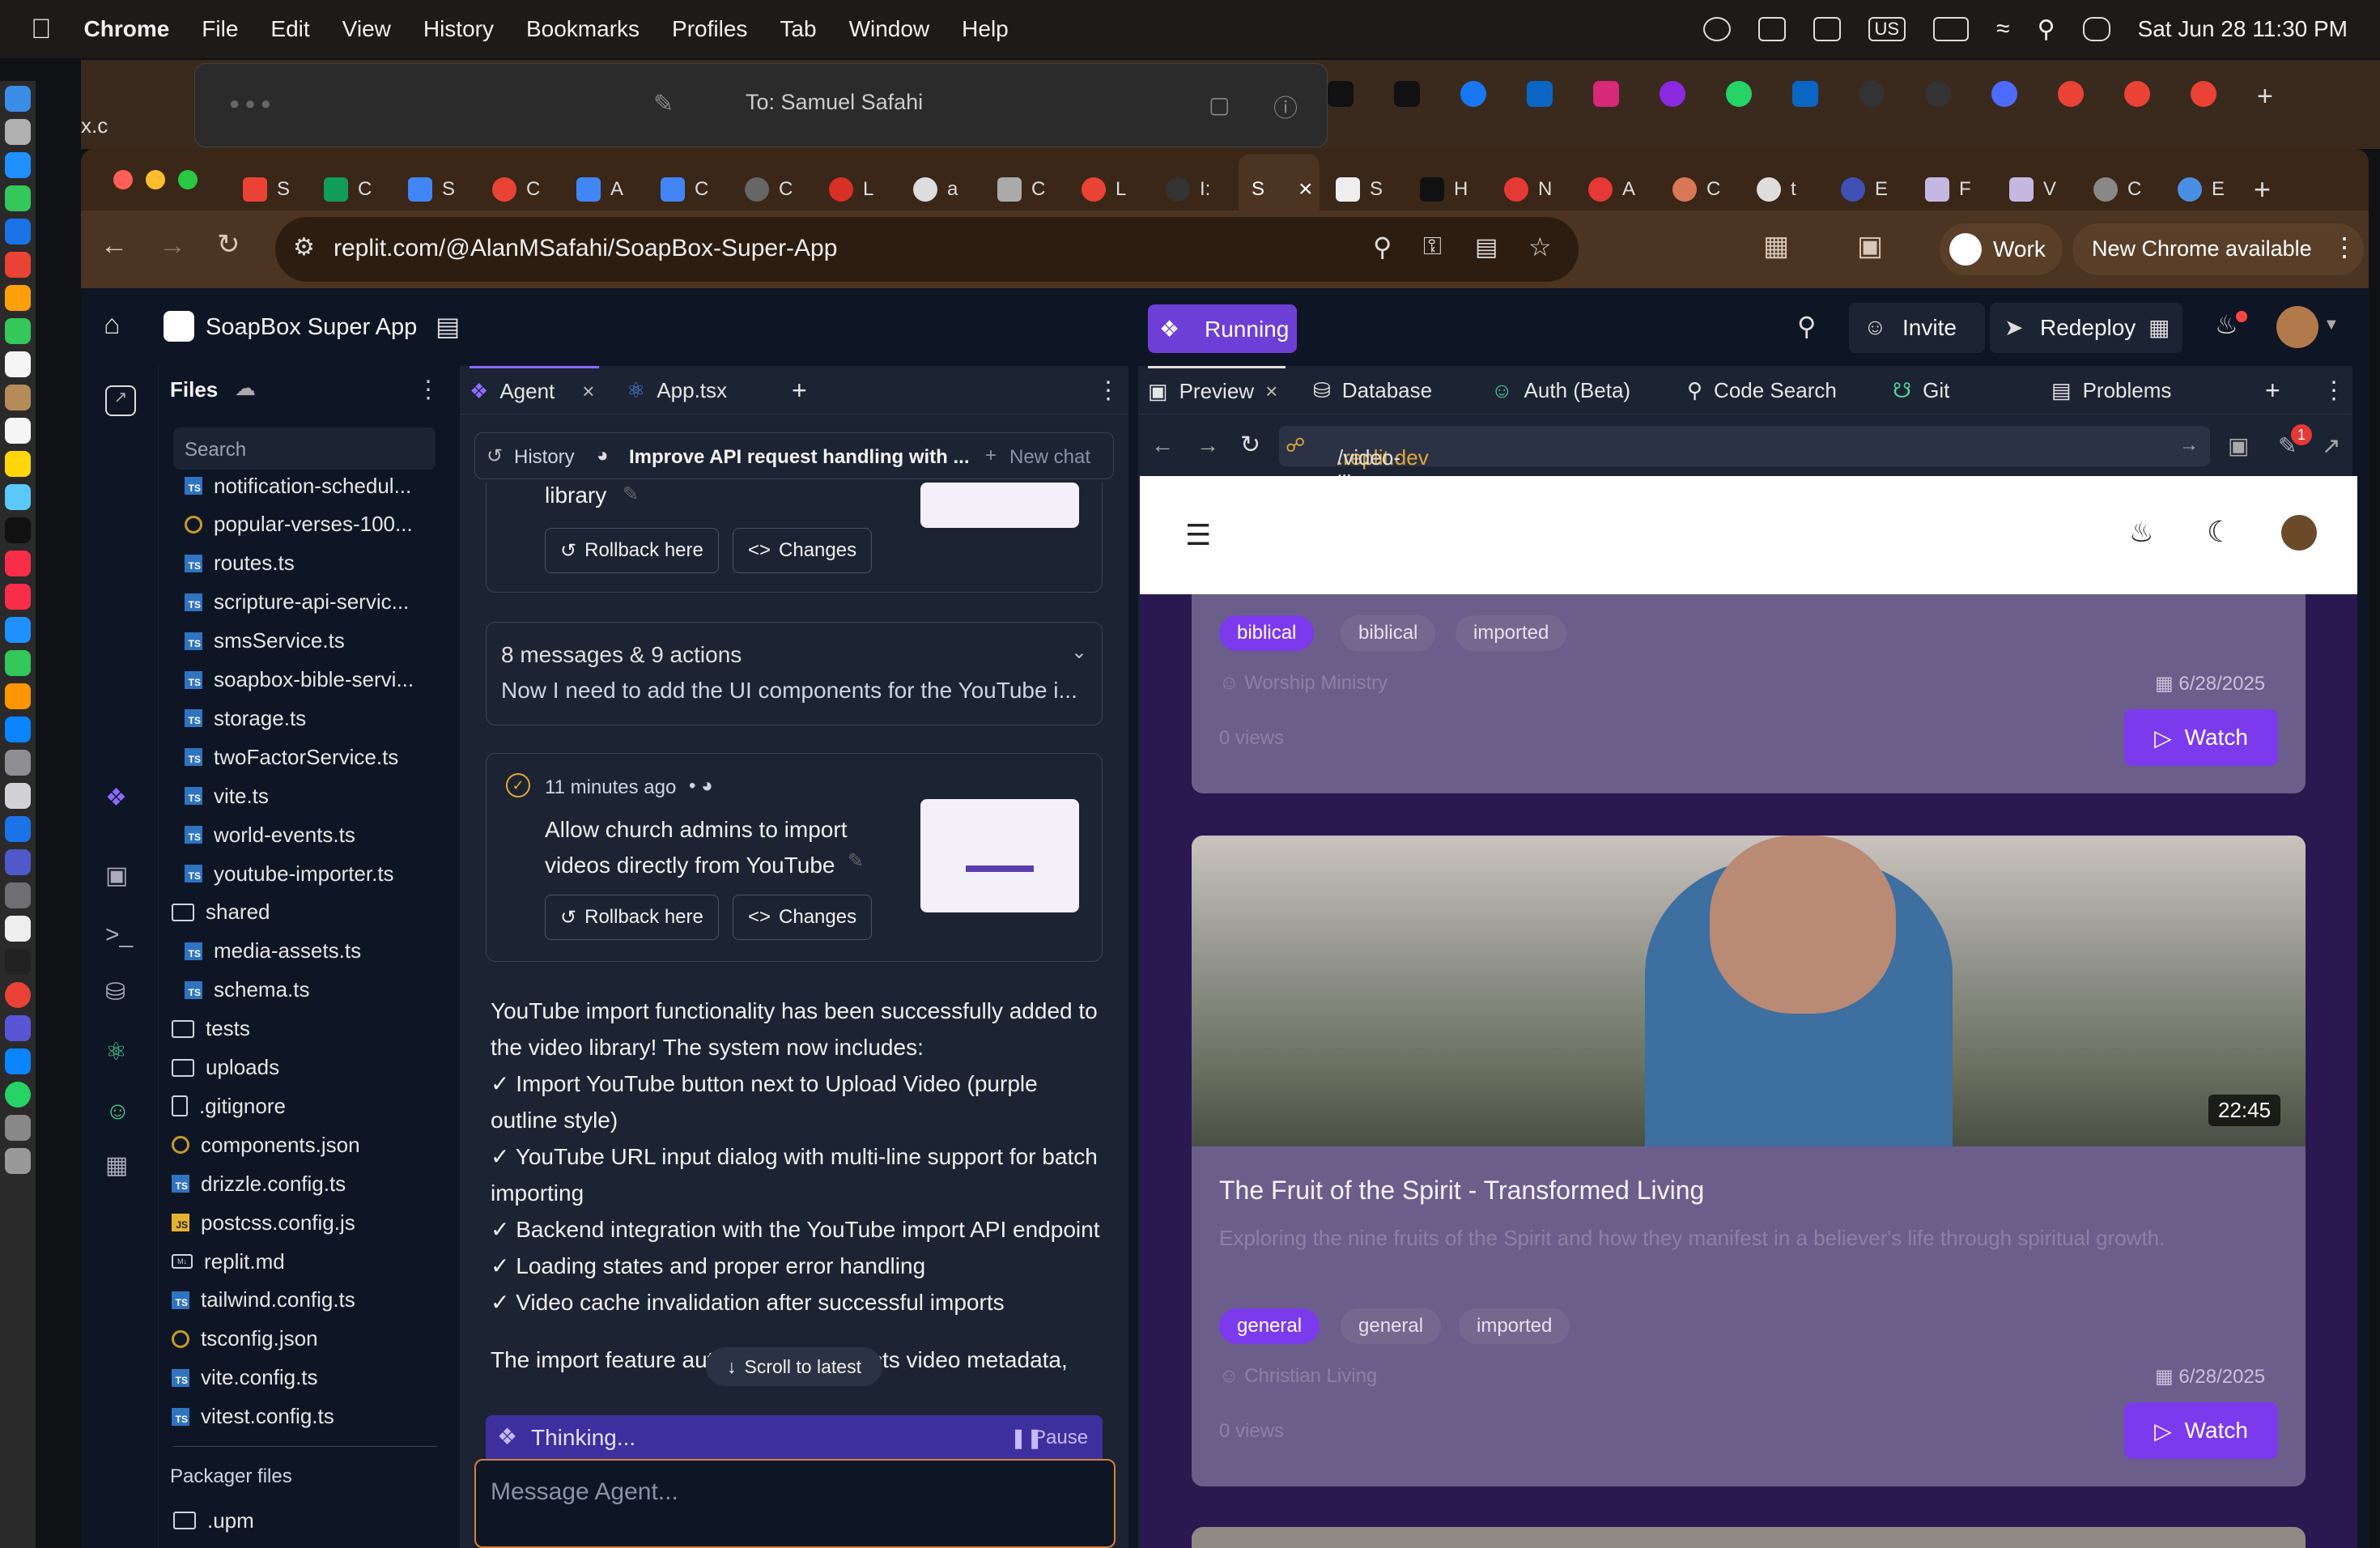 This screenshot has height=1548, width=2380. I want to click on keynote-icon, so click(18, 630).